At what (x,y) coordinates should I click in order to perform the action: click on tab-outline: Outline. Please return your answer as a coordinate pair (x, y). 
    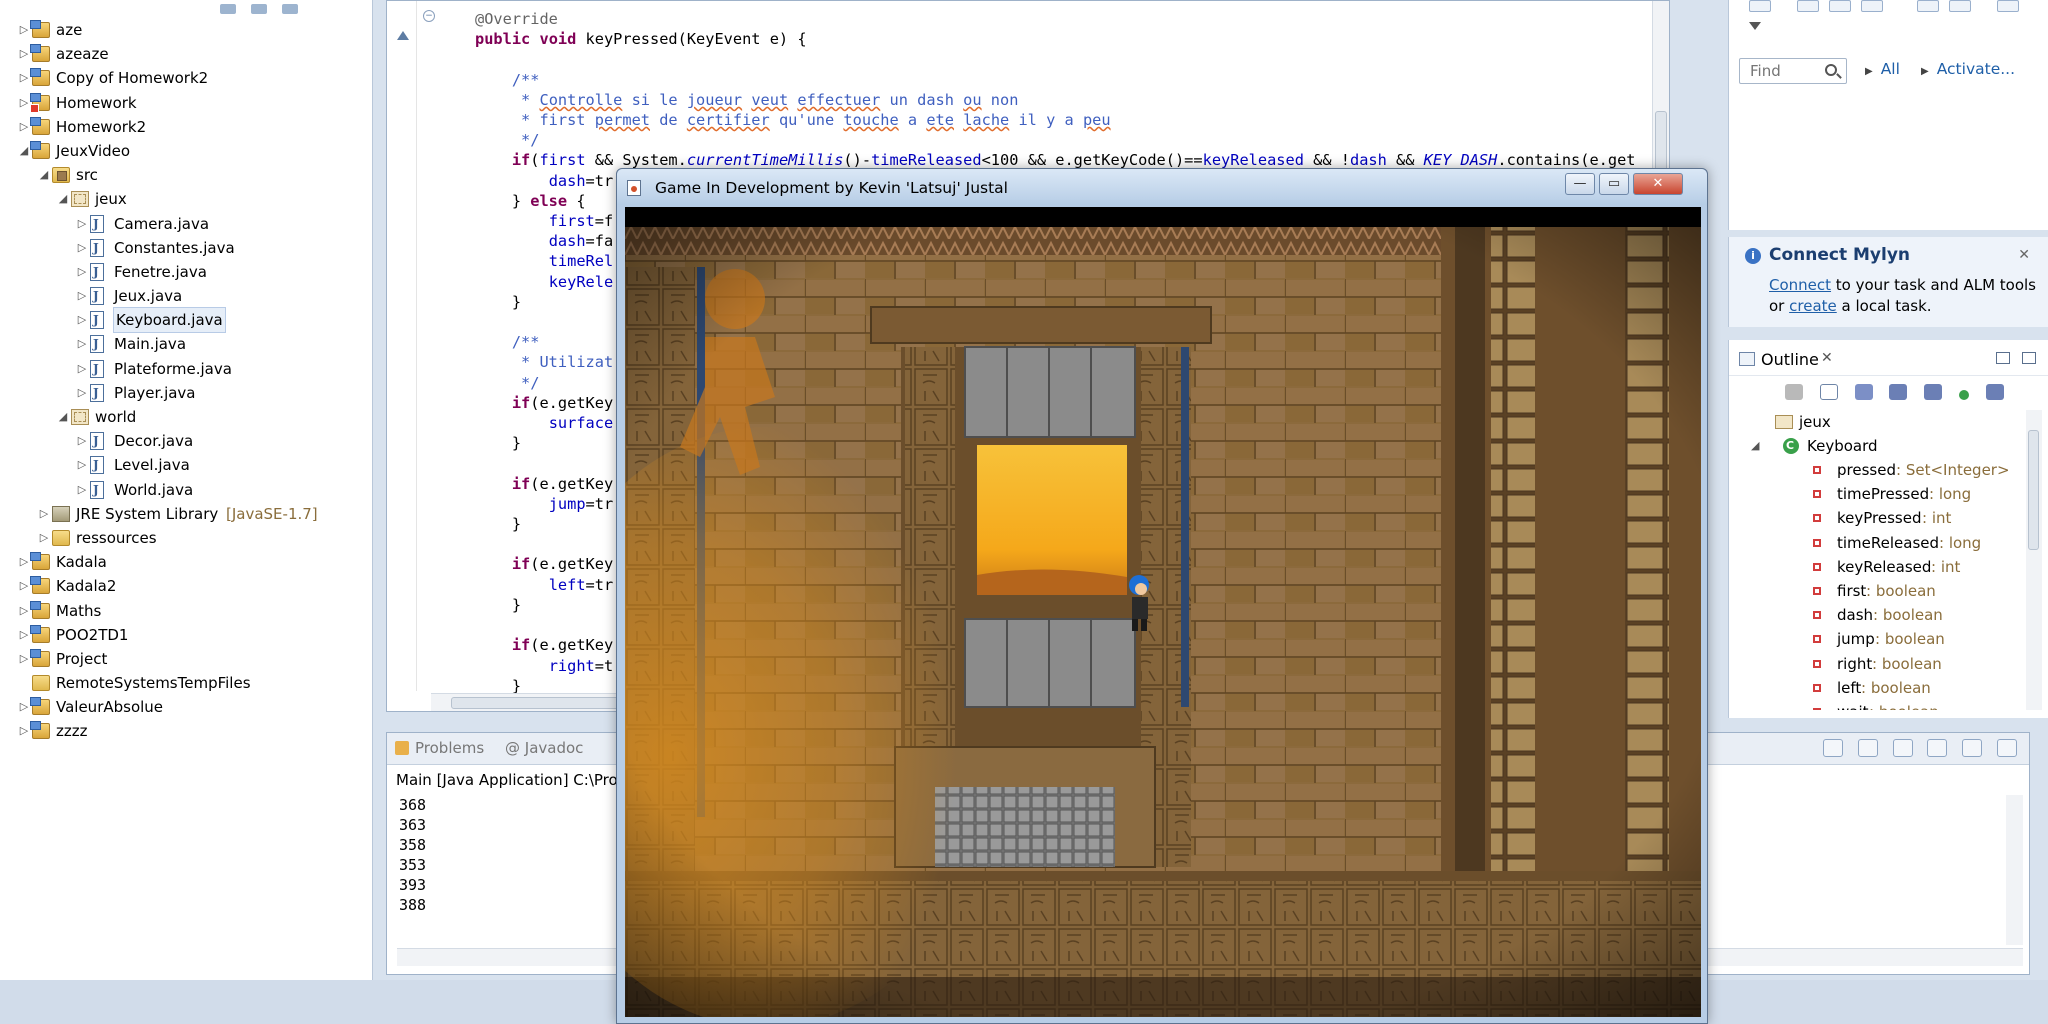
    Looking at the image, I should click on (1790, 359).